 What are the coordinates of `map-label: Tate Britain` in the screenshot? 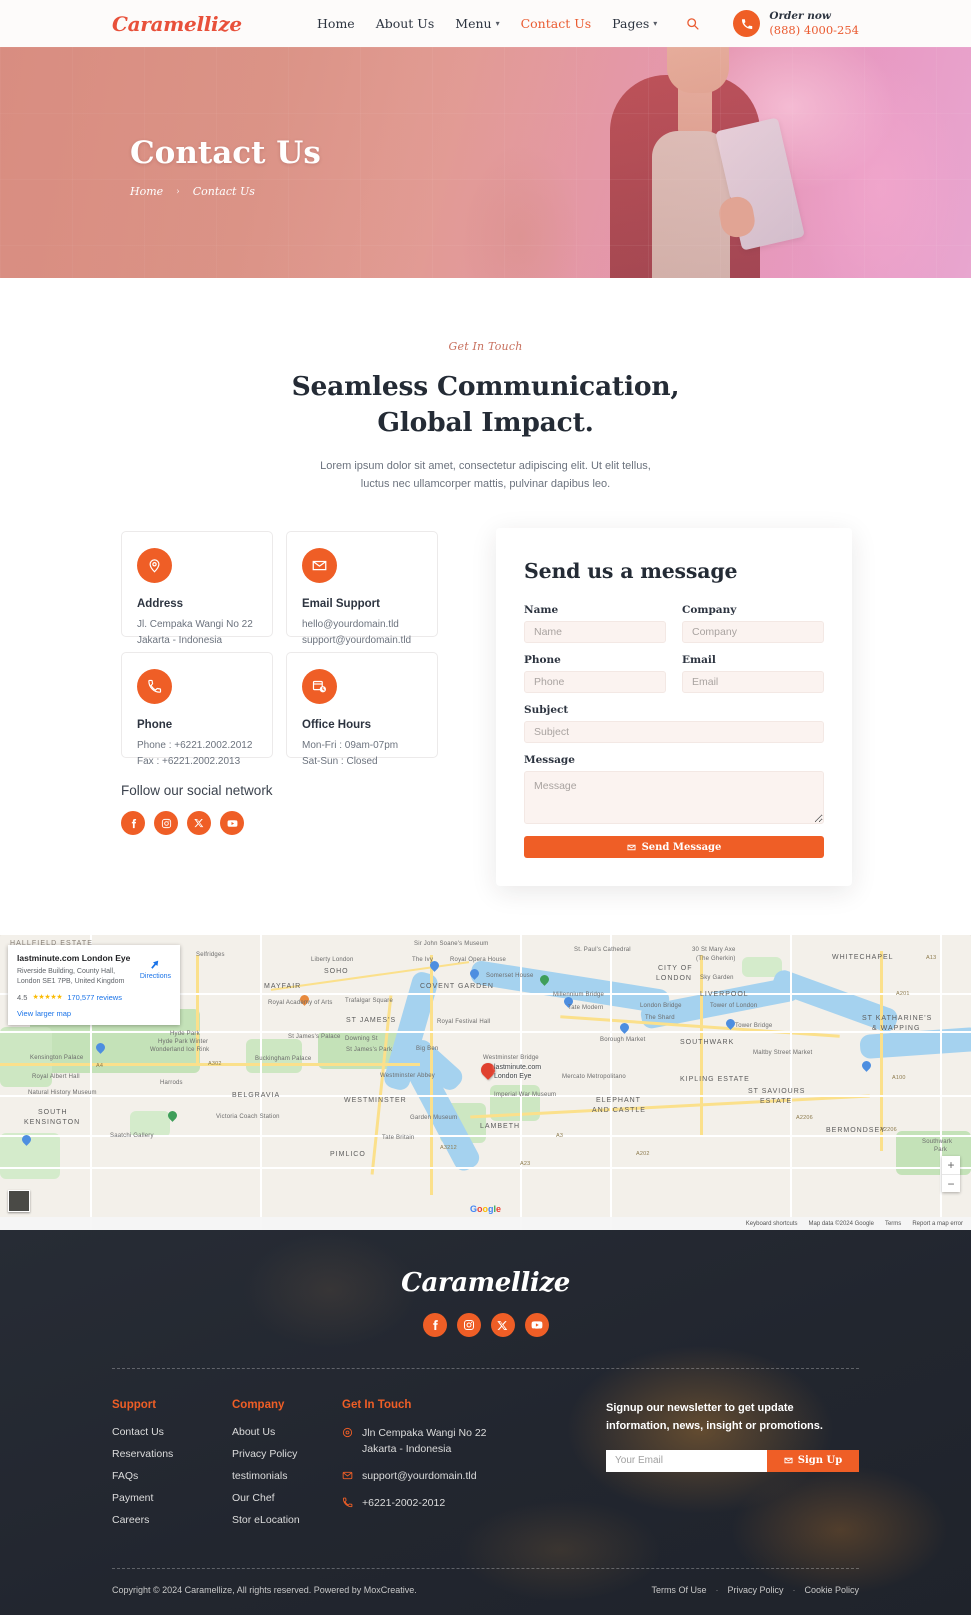 It's located at (398, 1138).